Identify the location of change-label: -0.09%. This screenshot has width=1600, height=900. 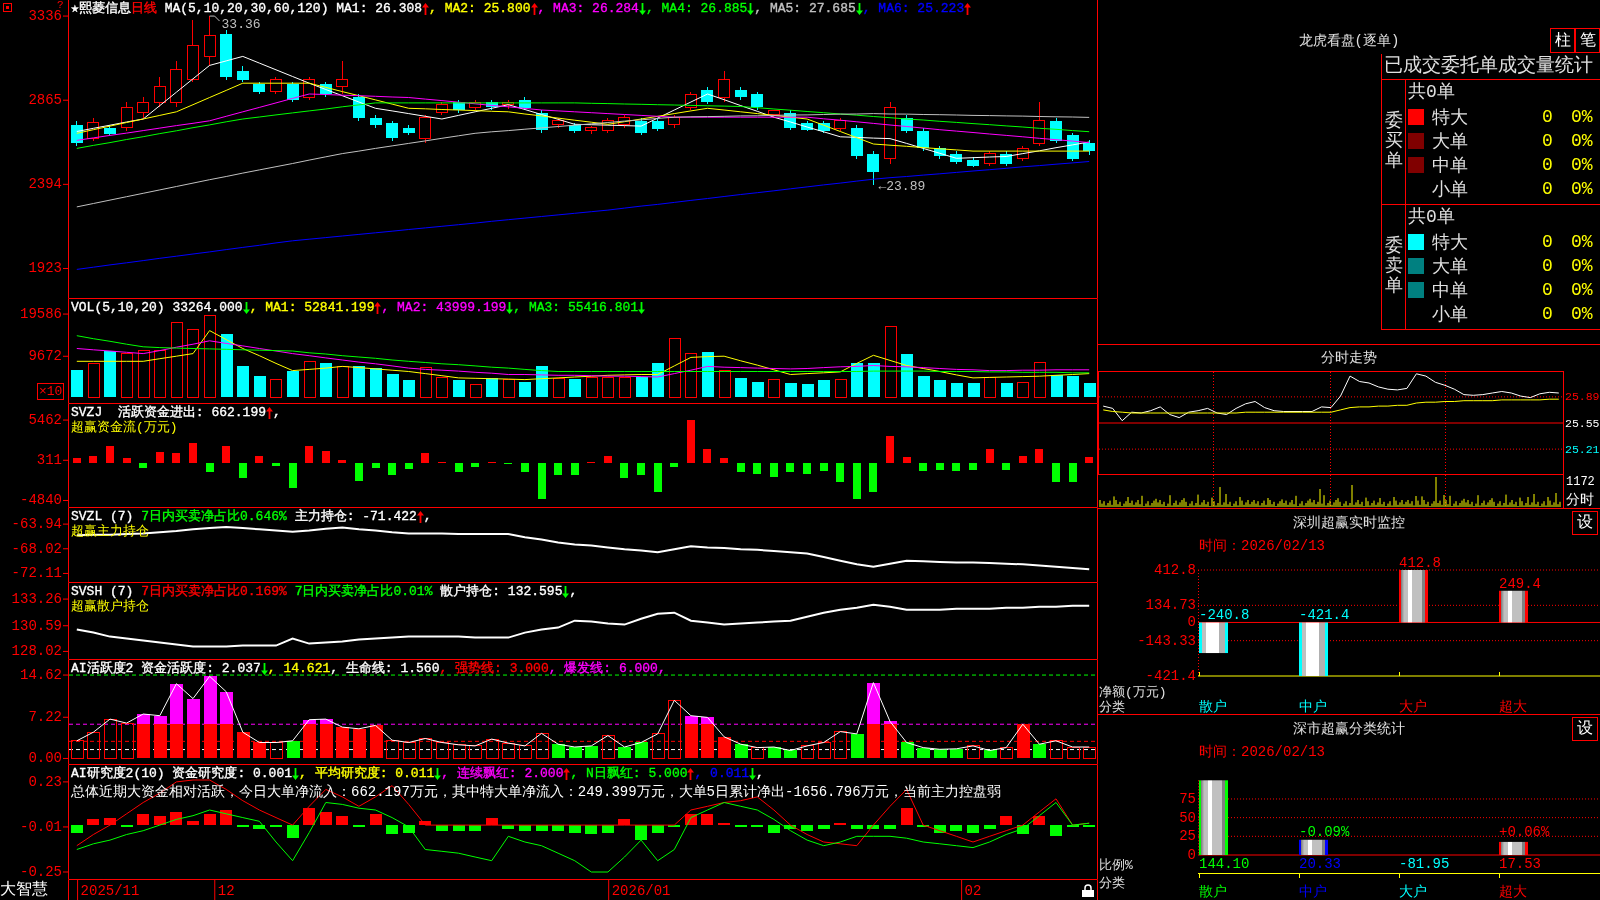
(1324, 832).